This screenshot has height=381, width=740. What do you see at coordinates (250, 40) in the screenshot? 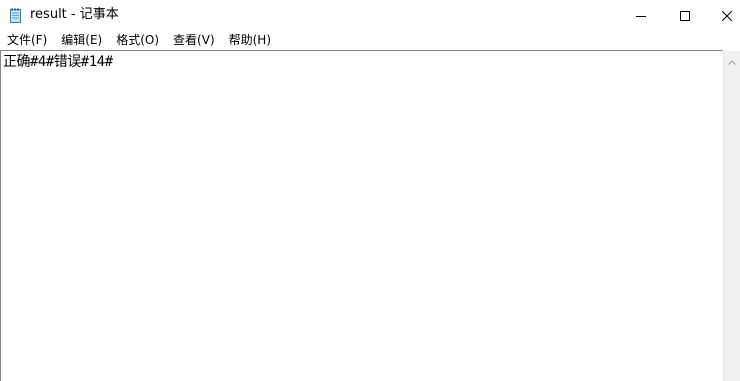
I see `menu-help: 帮助(H)` at bounding box center [250, 40].